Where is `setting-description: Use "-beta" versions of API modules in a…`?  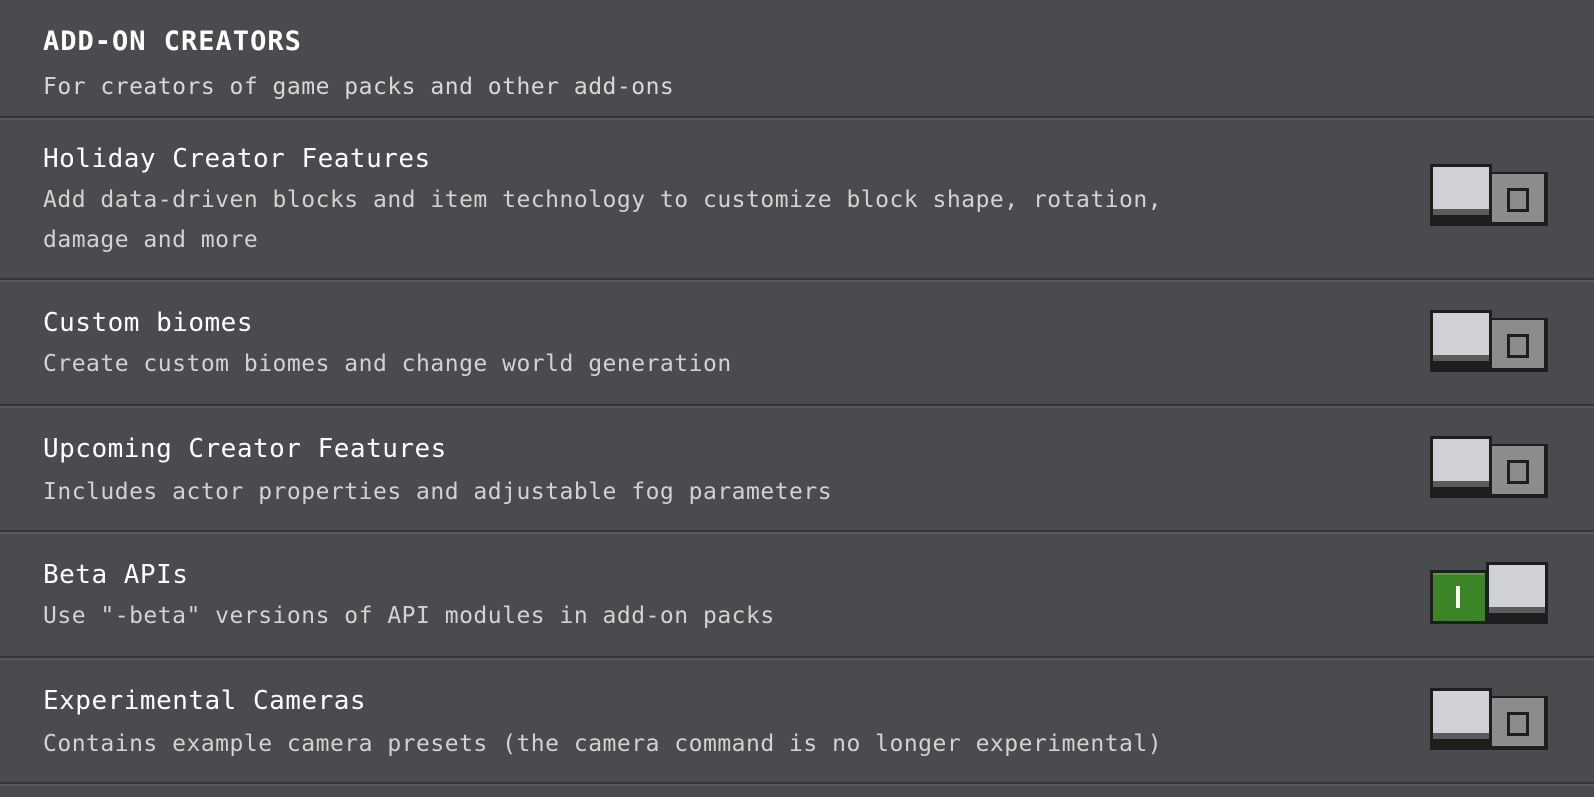 setting-description: Use "-beta" versions of API modules in a… is located at coordinates (409, 616).